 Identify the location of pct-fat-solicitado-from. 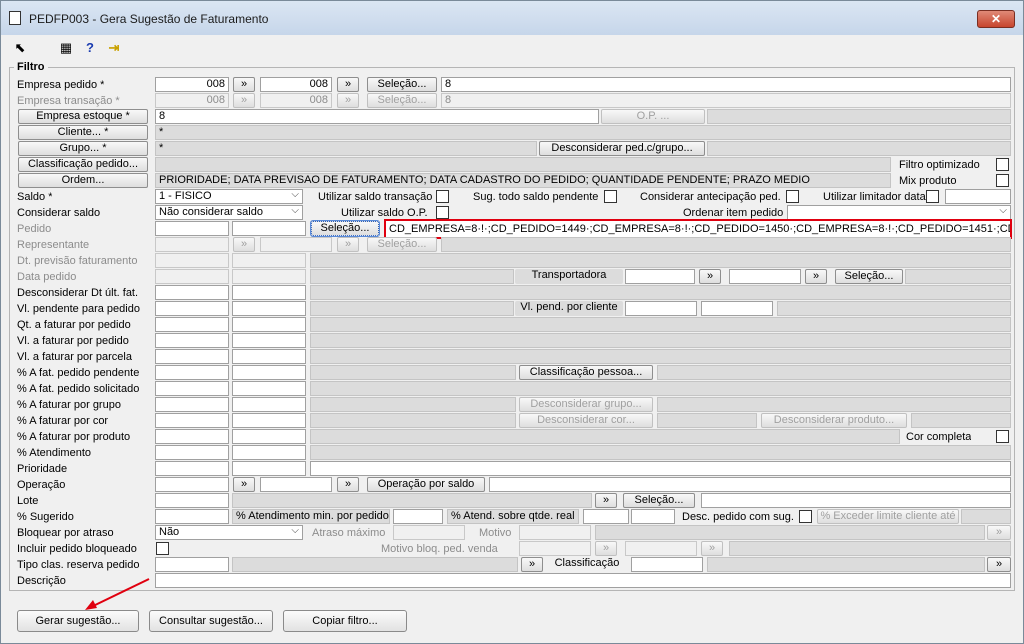
(192, 388).